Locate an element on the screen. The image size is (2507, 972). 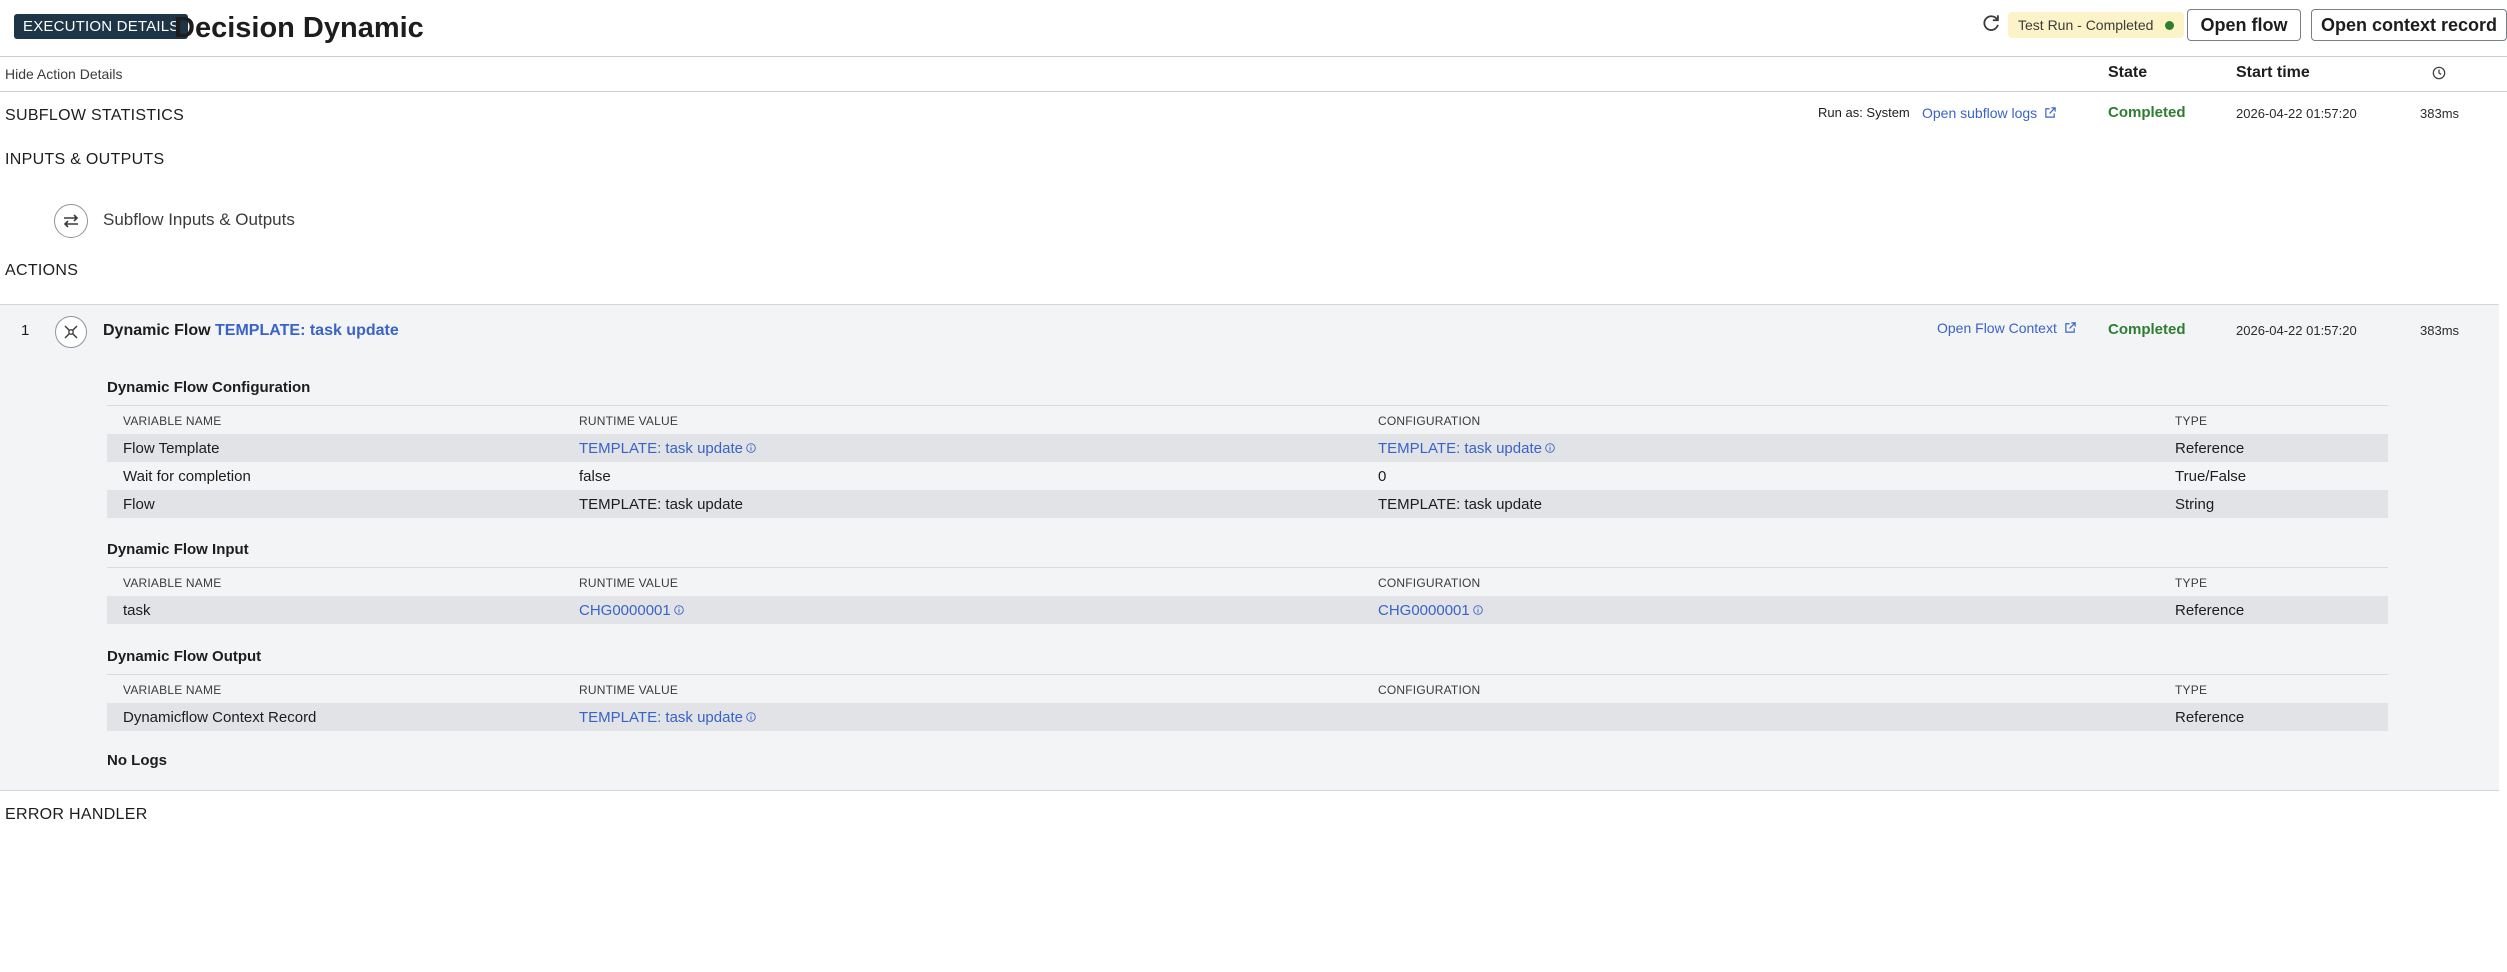
clock-icon is located at coordinates (2439, 73).